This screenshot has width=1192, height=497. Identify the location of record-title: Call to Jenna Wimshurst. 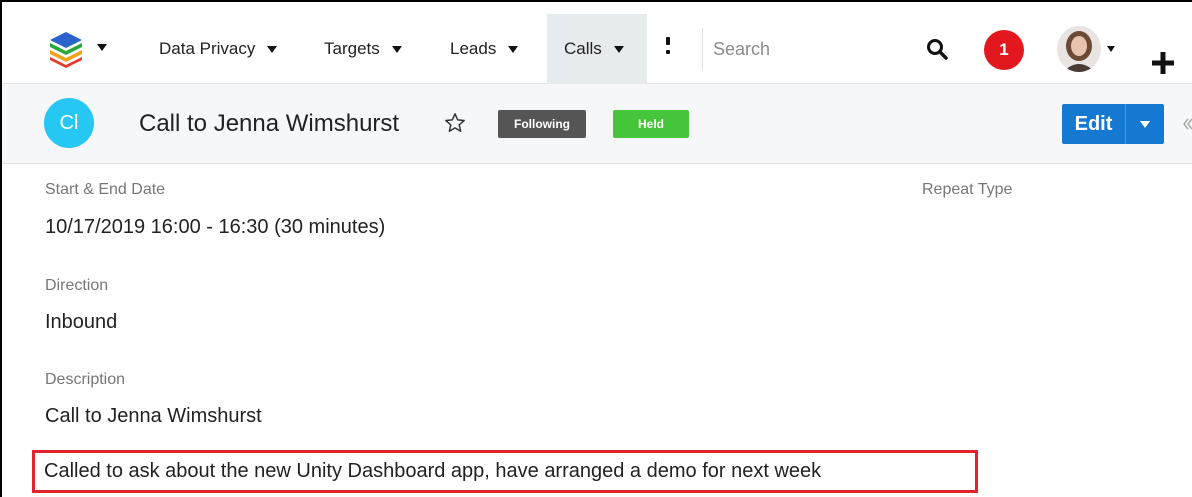
(269, 123).